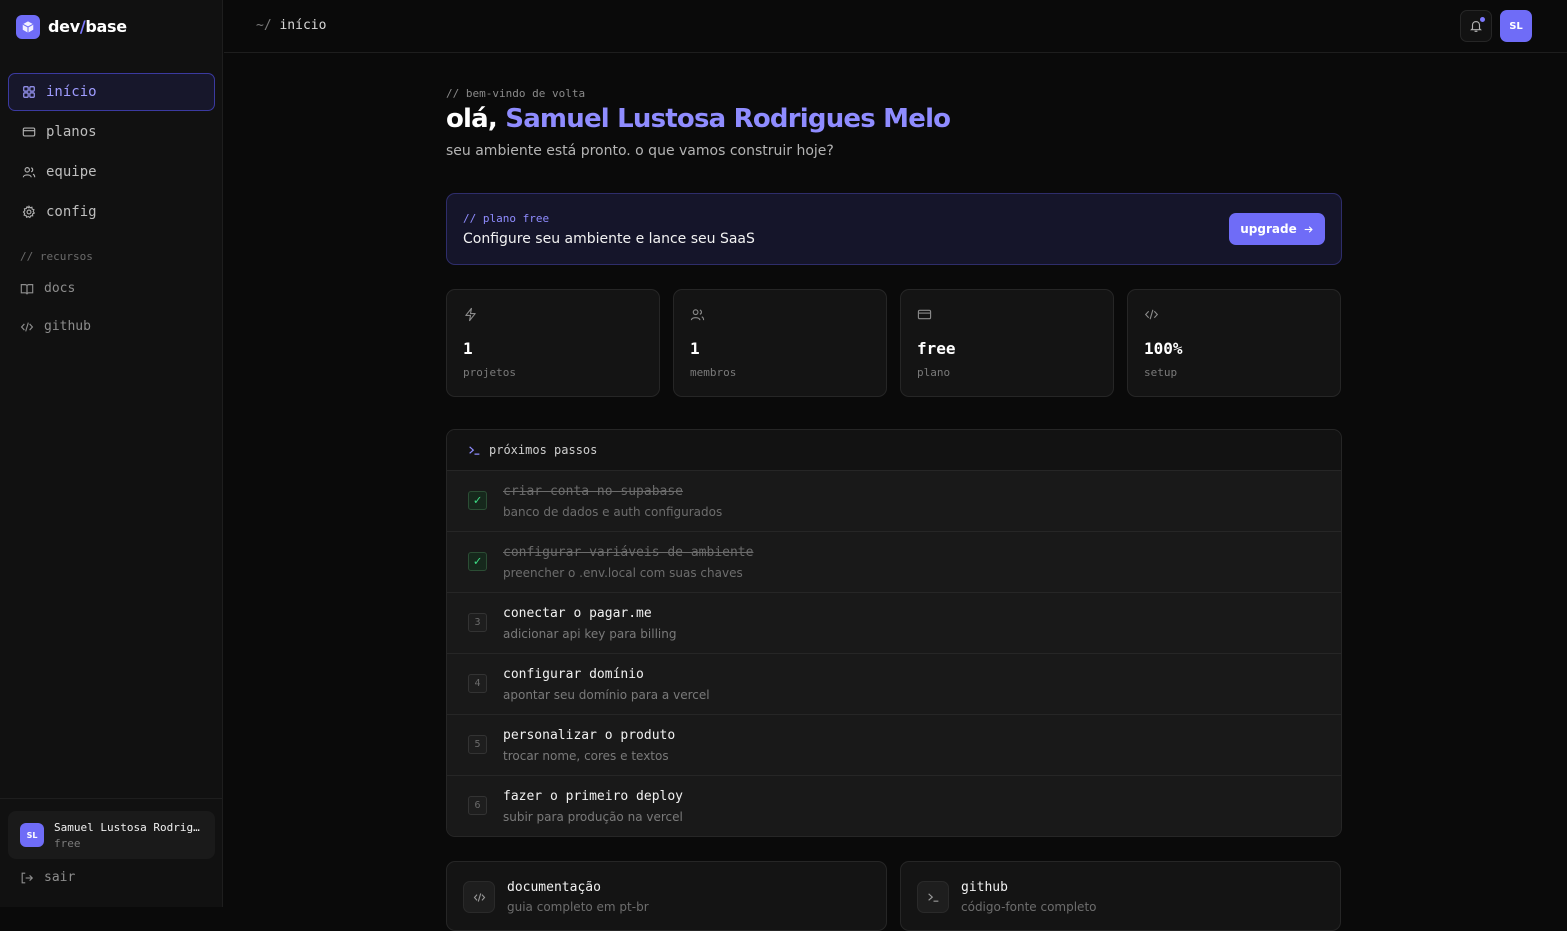 The width and height of the screenshot is (1567, 931). What do you see at coordinates (1007, 343) in the screenshot?
I see `stat-card-plano: free plano` at bounding box center [1007, 343].